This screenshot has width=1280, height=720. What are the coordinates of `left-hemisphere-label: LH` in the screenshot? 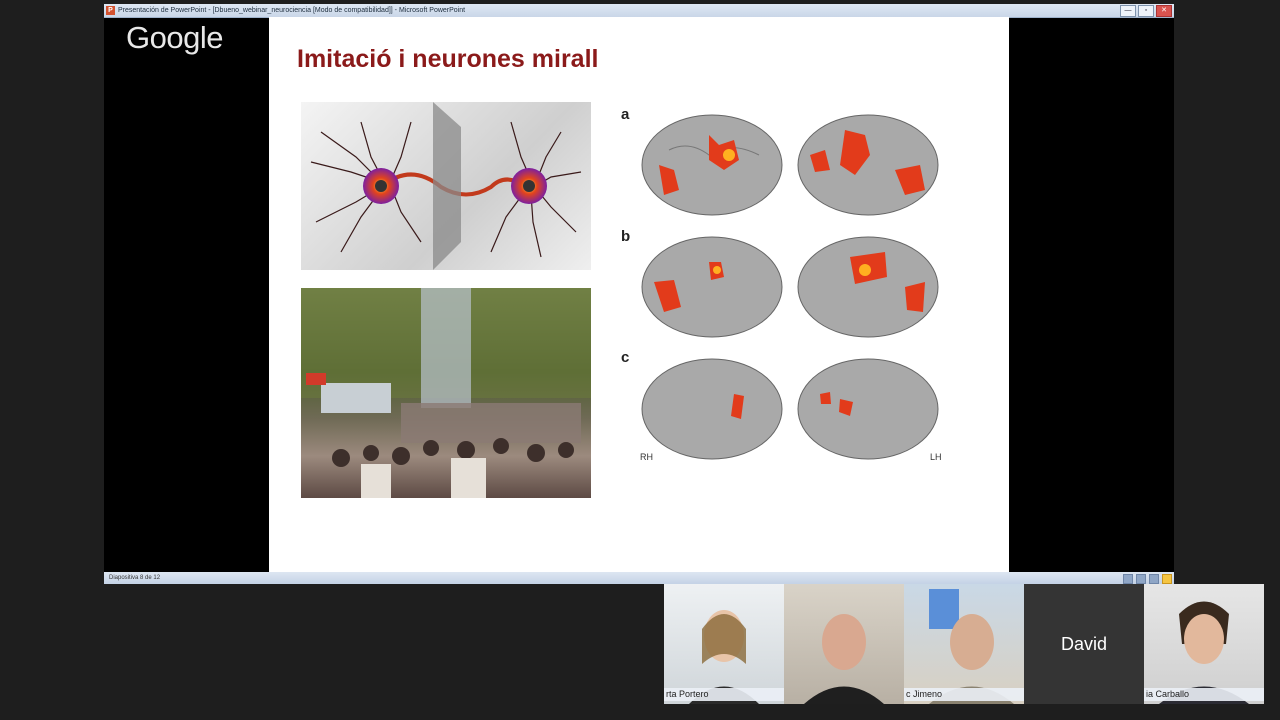 It's located at (936, 457).